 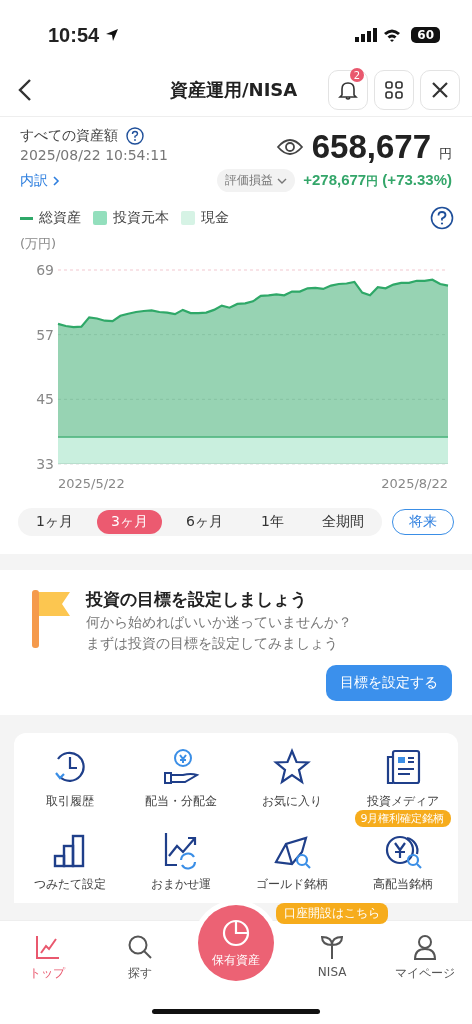 I want to click on signal-icon, so click(x=366, y=35).